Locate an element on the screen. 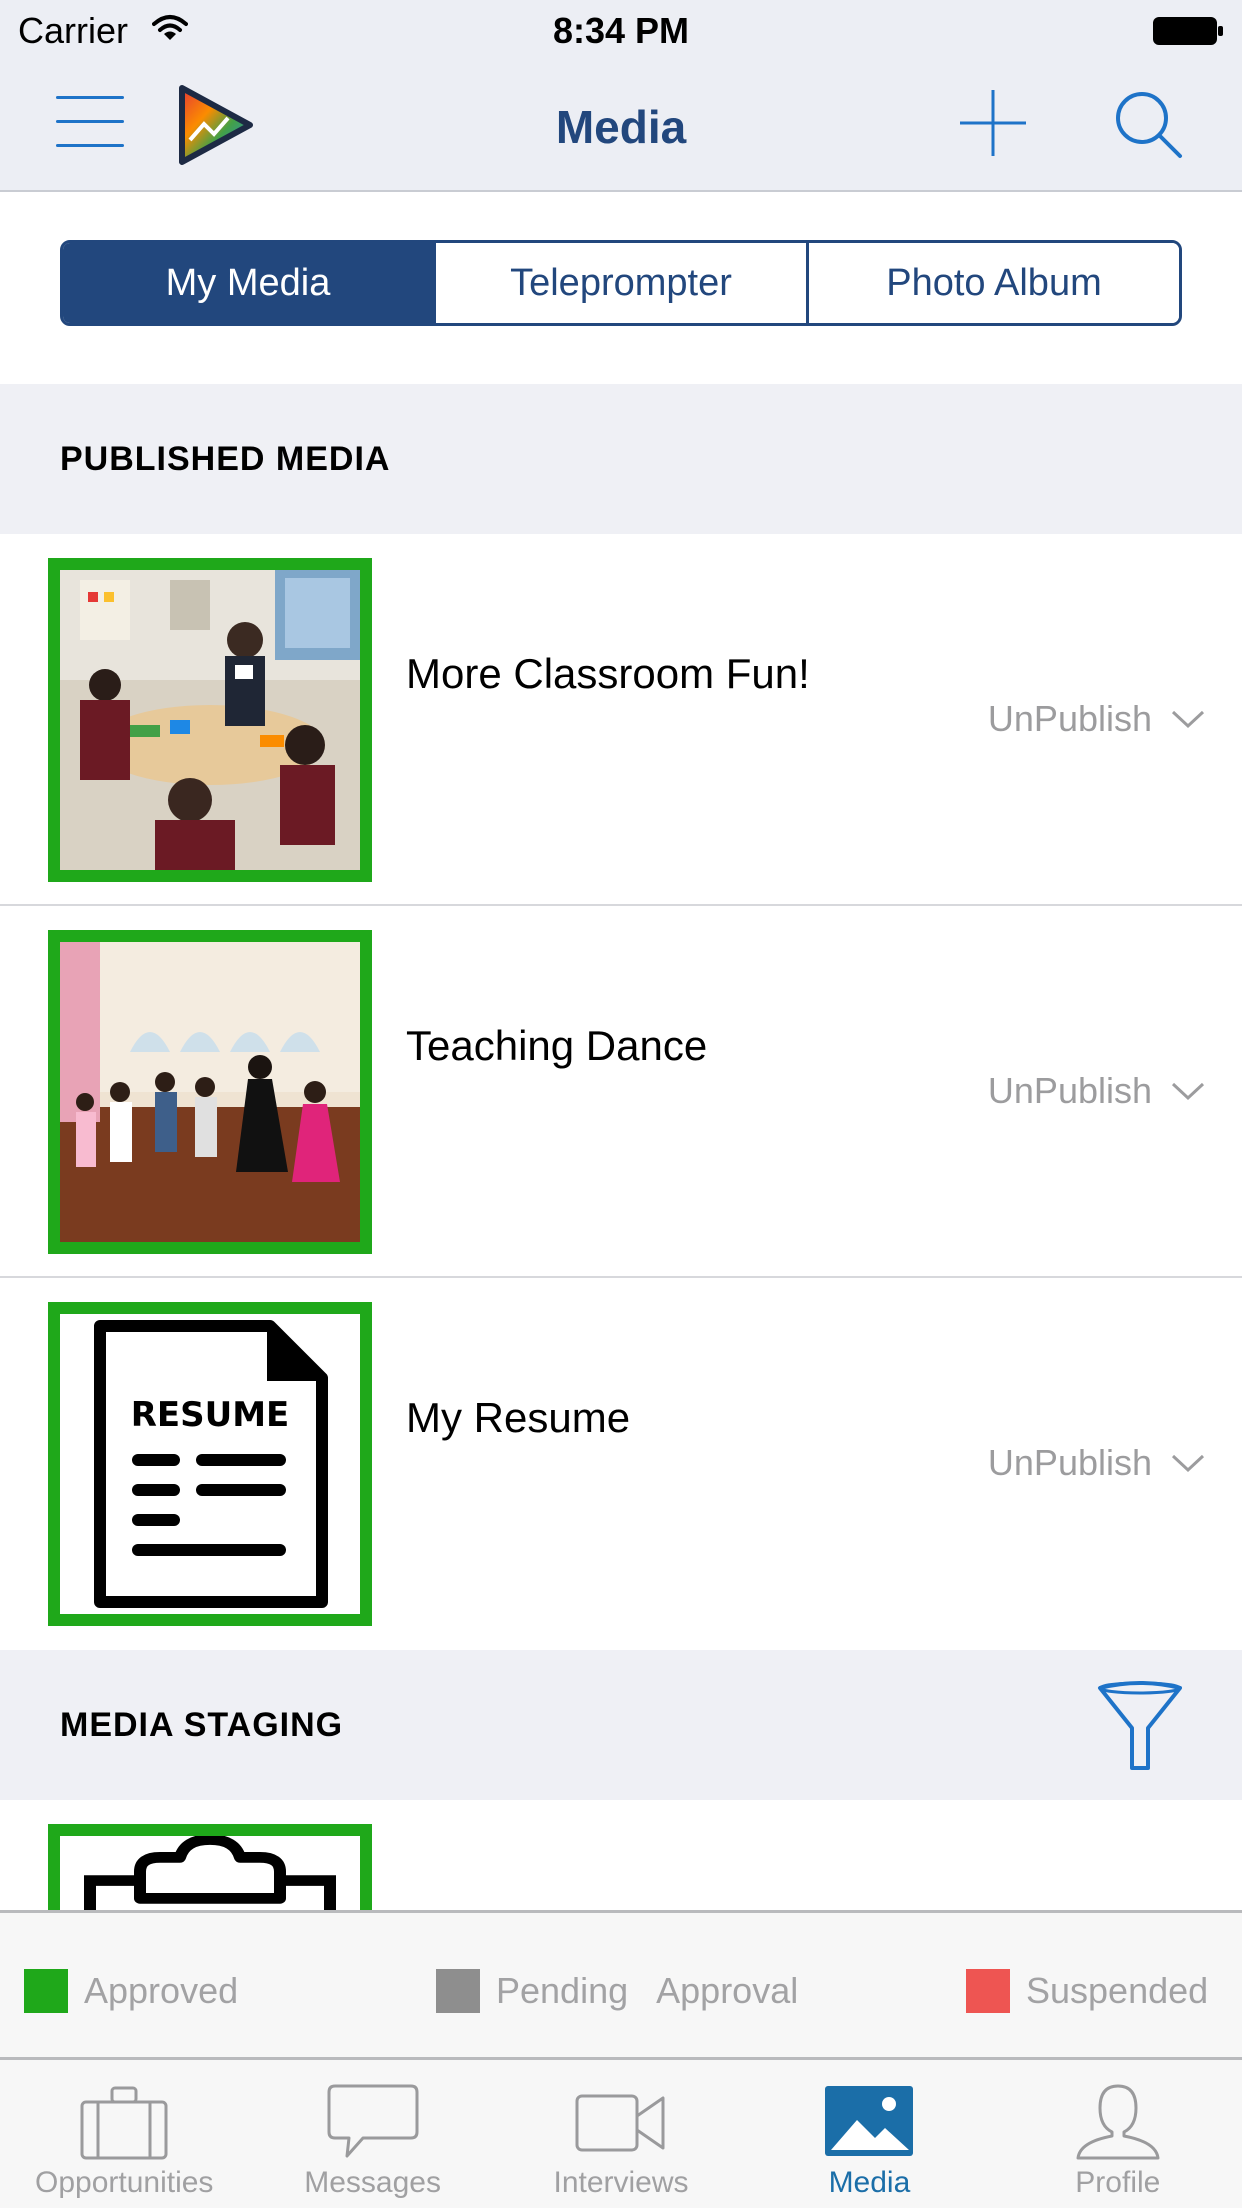  tab-messages: Messages is located at coordinates (372, 2134).